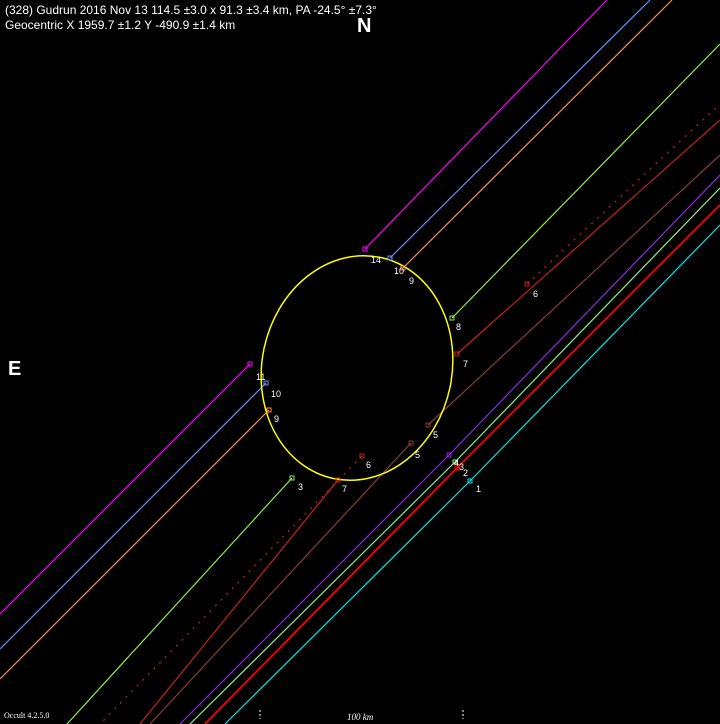 This screenshot has height=724, width=720. Describe the element at coordinates (376, 260) in the screenshot. I see `chord-label: 14` at that location.